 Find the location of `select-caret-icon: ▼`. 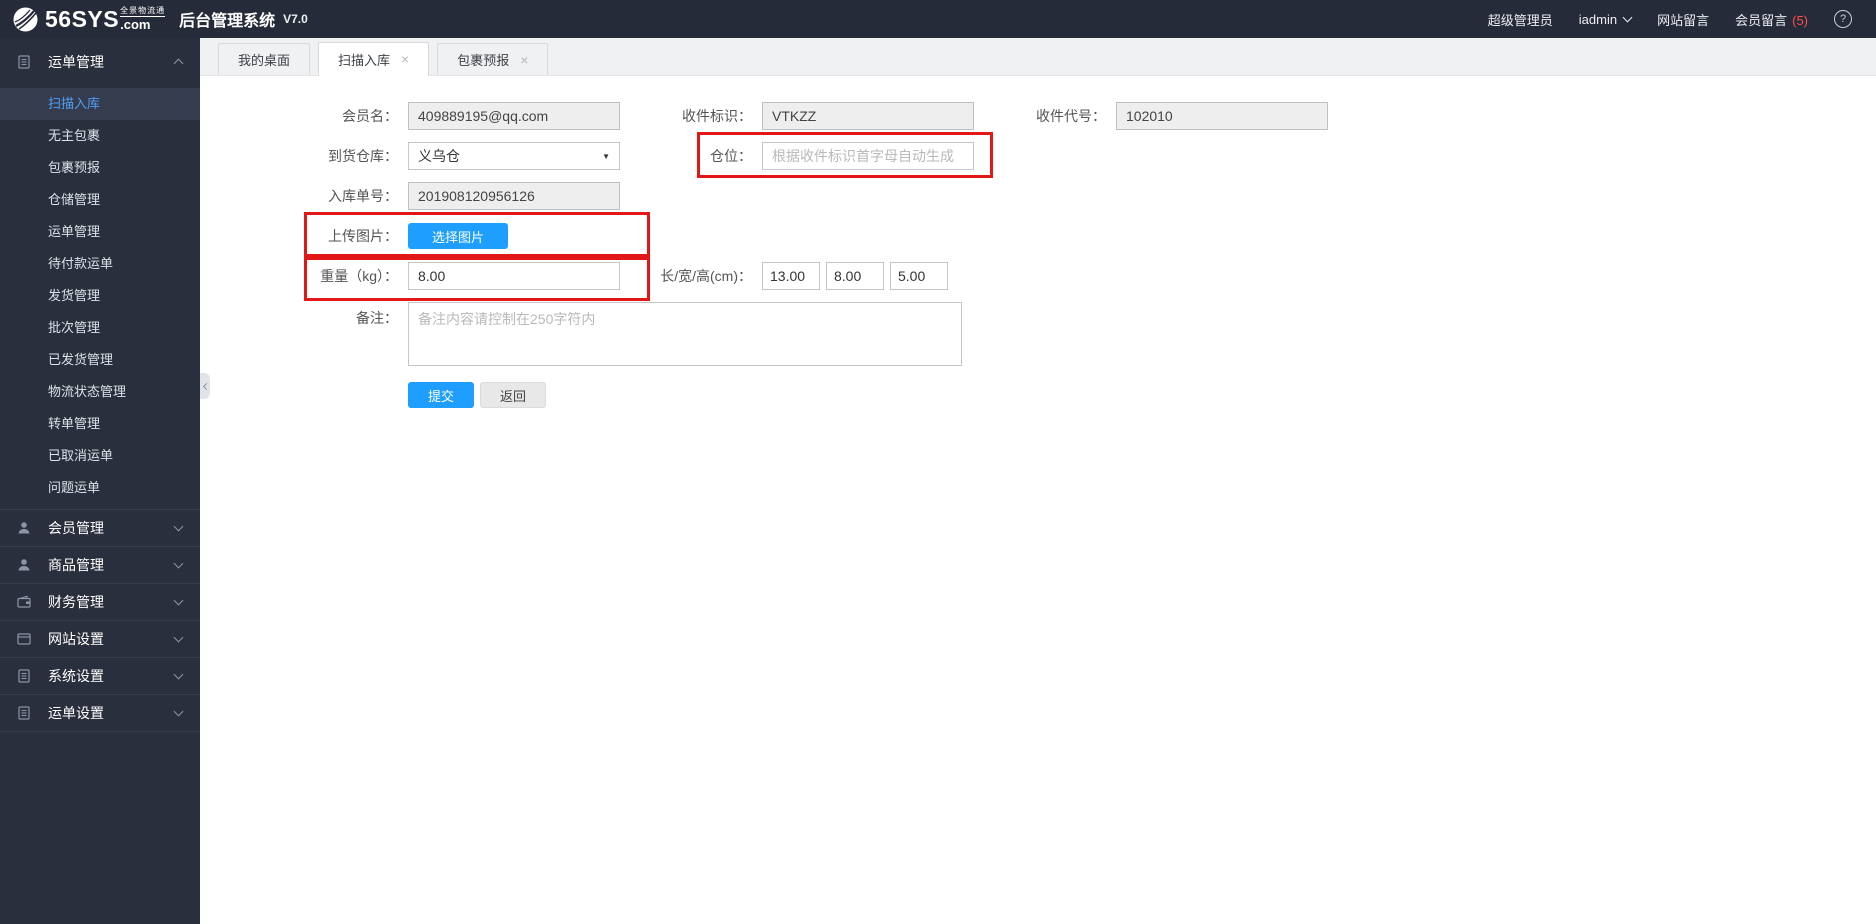

select-caret-icon: ▼ is located at coordinates (606, 156).